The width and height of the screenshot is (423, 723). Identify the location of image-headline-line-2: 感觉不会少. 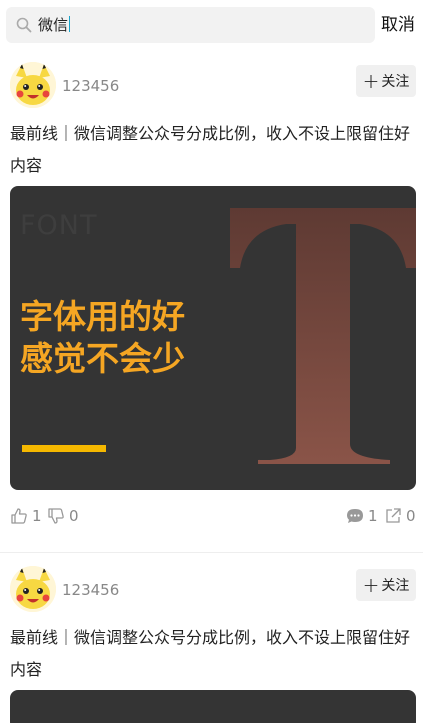
(102, 358).